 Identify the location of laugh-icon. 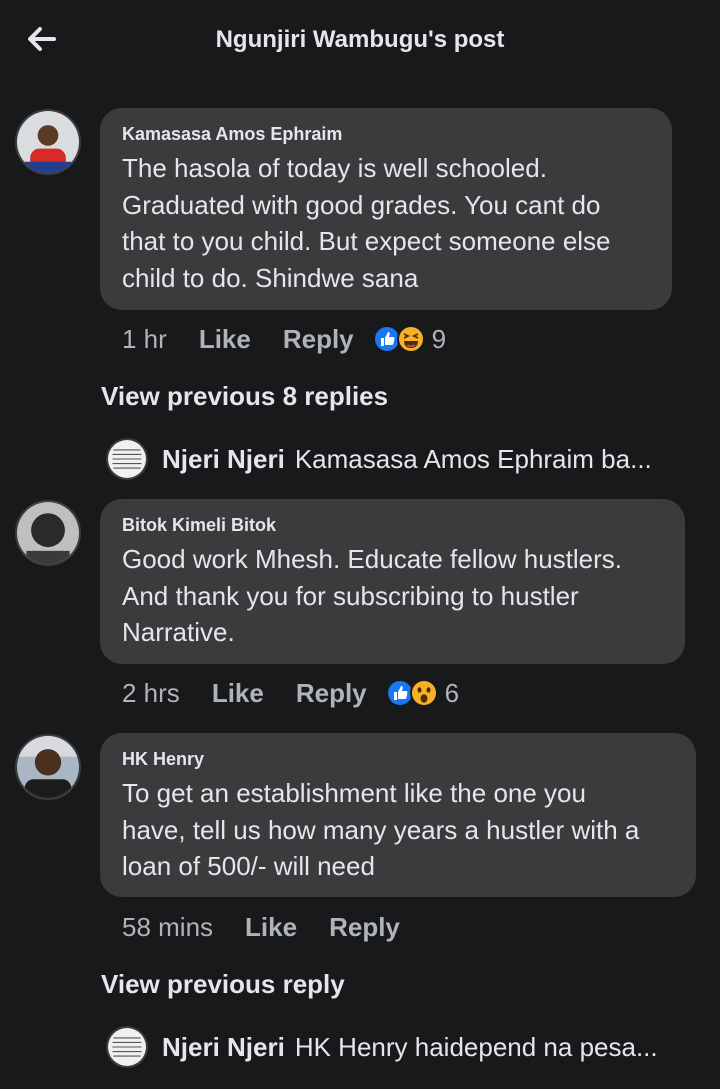
(410, 339).